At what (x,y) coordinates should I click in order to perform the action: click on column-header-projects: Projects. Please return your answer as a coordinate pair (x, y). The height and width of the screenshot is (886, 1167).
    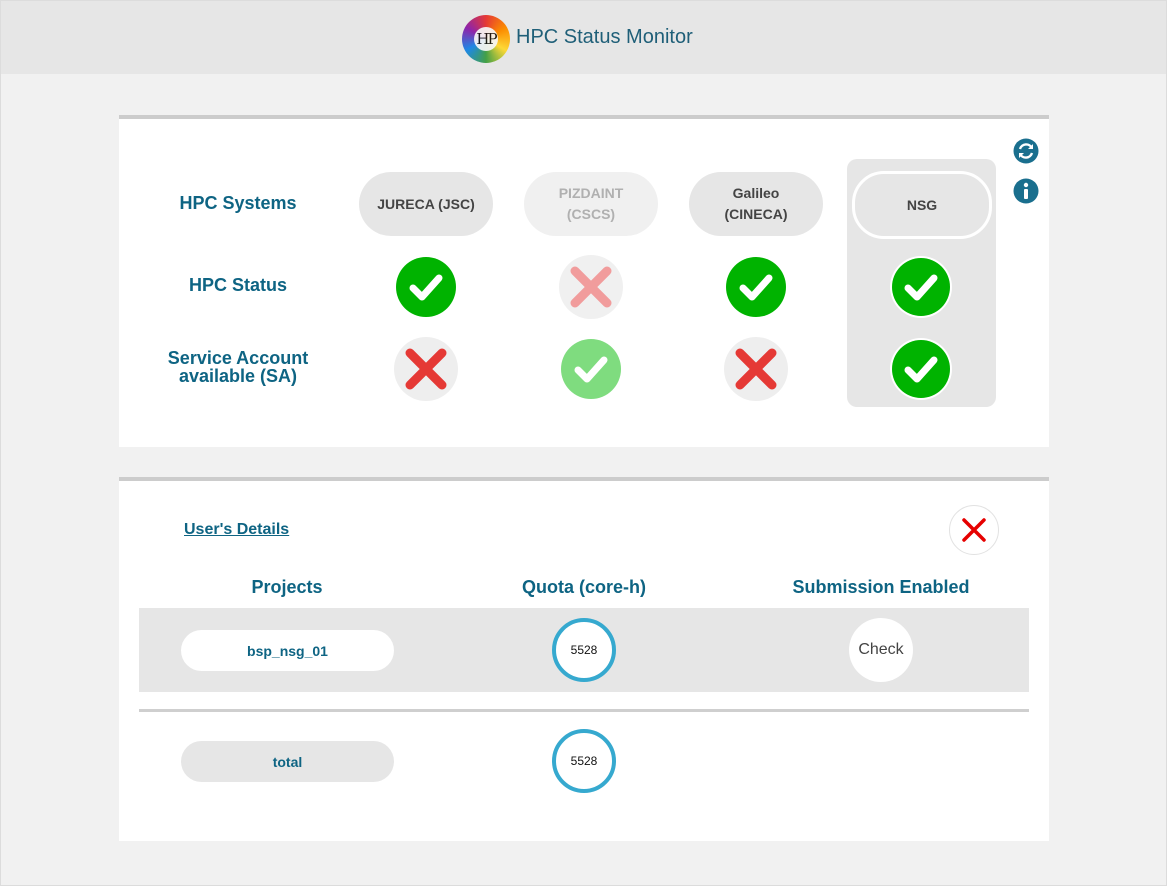
    Looking at the image, I should click on (287, 587).